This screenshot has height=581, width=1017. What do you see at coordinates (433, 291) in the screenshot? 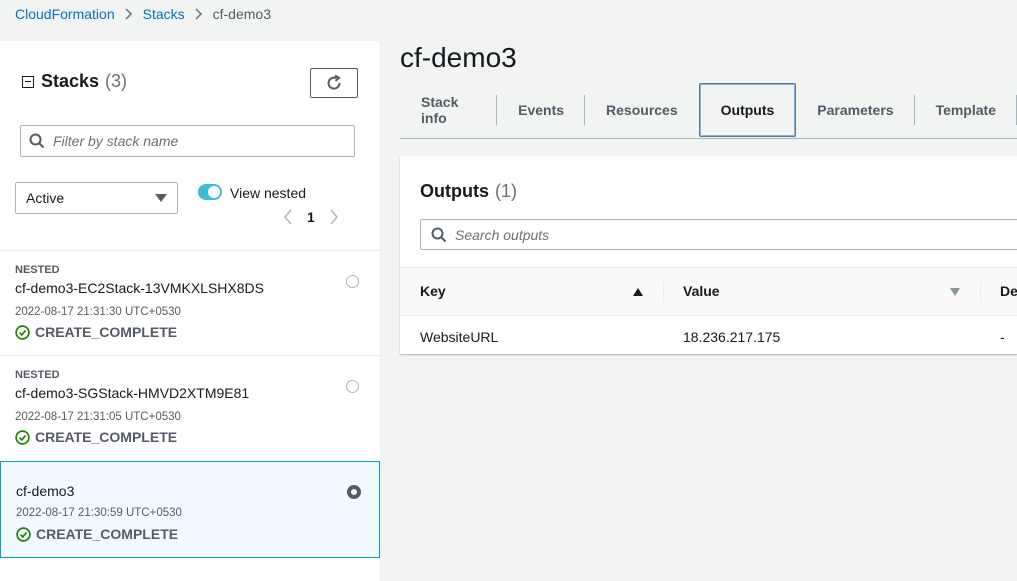
I see `column-header-key: Key` at bounding box center [433, 291].